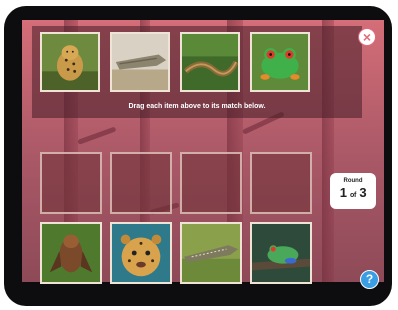 This screenshot has width=398, height=310. I want to click on round-progress: 1 of 3, so click(353, 192).